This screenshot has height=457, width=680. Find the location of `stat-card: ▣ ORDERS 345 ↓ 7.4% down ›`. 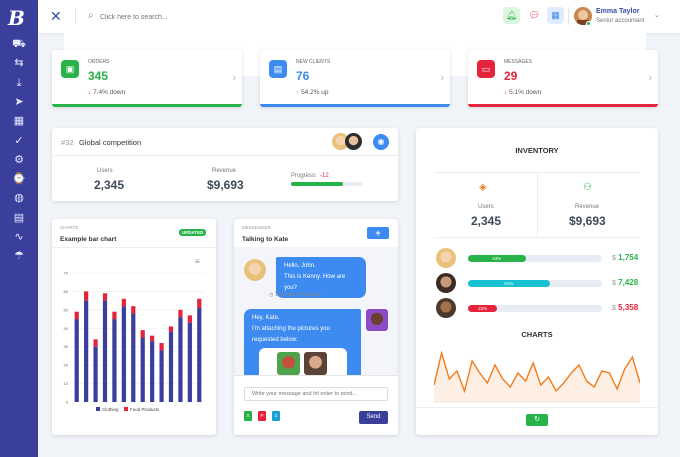

stat-card: ▣ ORDERS 345 ↓ 7.4% down › is located at coordinates (147, 78).